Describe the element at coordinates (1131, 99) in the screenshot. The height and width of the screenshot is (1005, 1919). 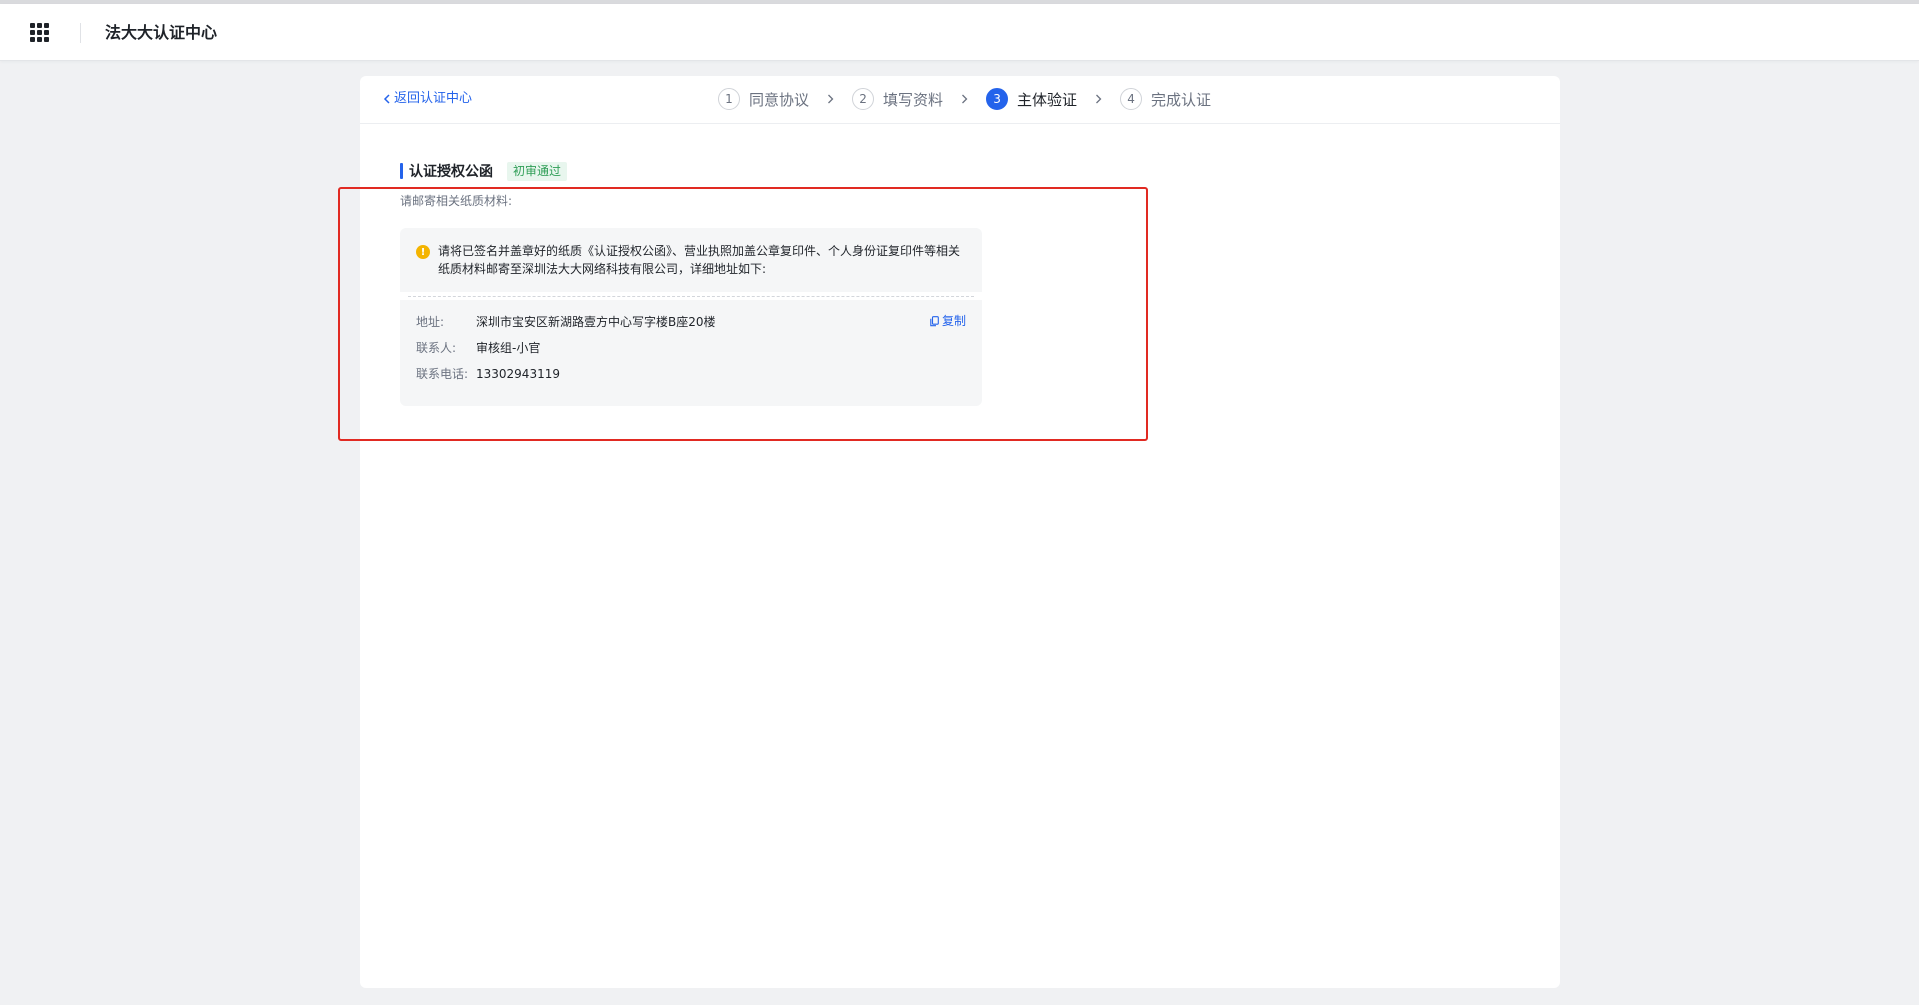
I see `step-number: 4` at that location.